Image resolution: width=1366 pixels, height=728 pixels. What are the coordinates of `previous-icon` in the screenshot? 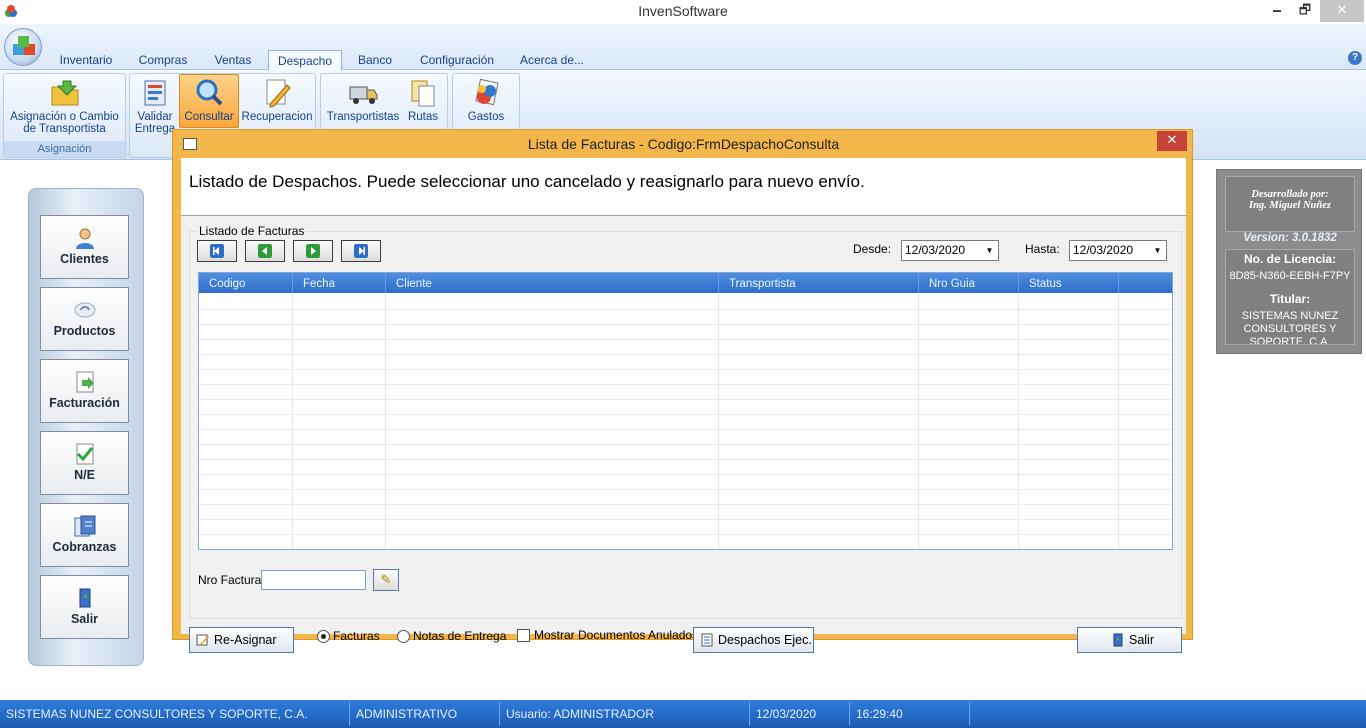 It's located at (265, 251).